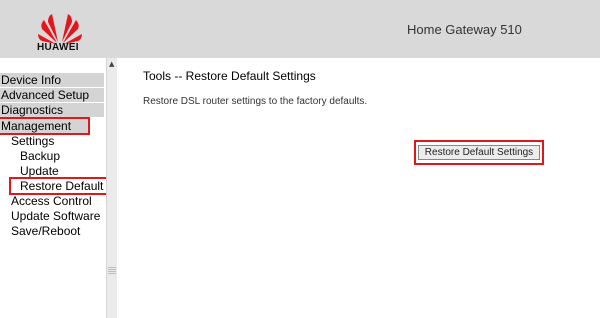 Image resolution: width=600 pixels, height=318 pixels. Describe the element at coordinates (58, 47) in the screenshot. I see `brand-name: HUAWEI` at that location.